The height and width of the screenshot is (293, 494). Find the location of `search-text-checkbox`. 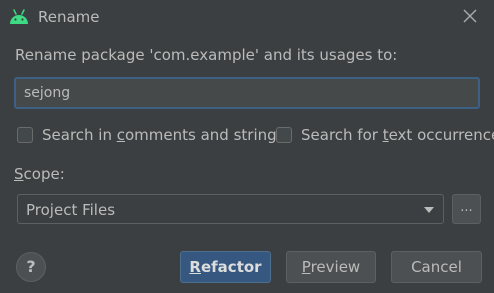

search-text-checkbox is located at coordinates (284, 135).